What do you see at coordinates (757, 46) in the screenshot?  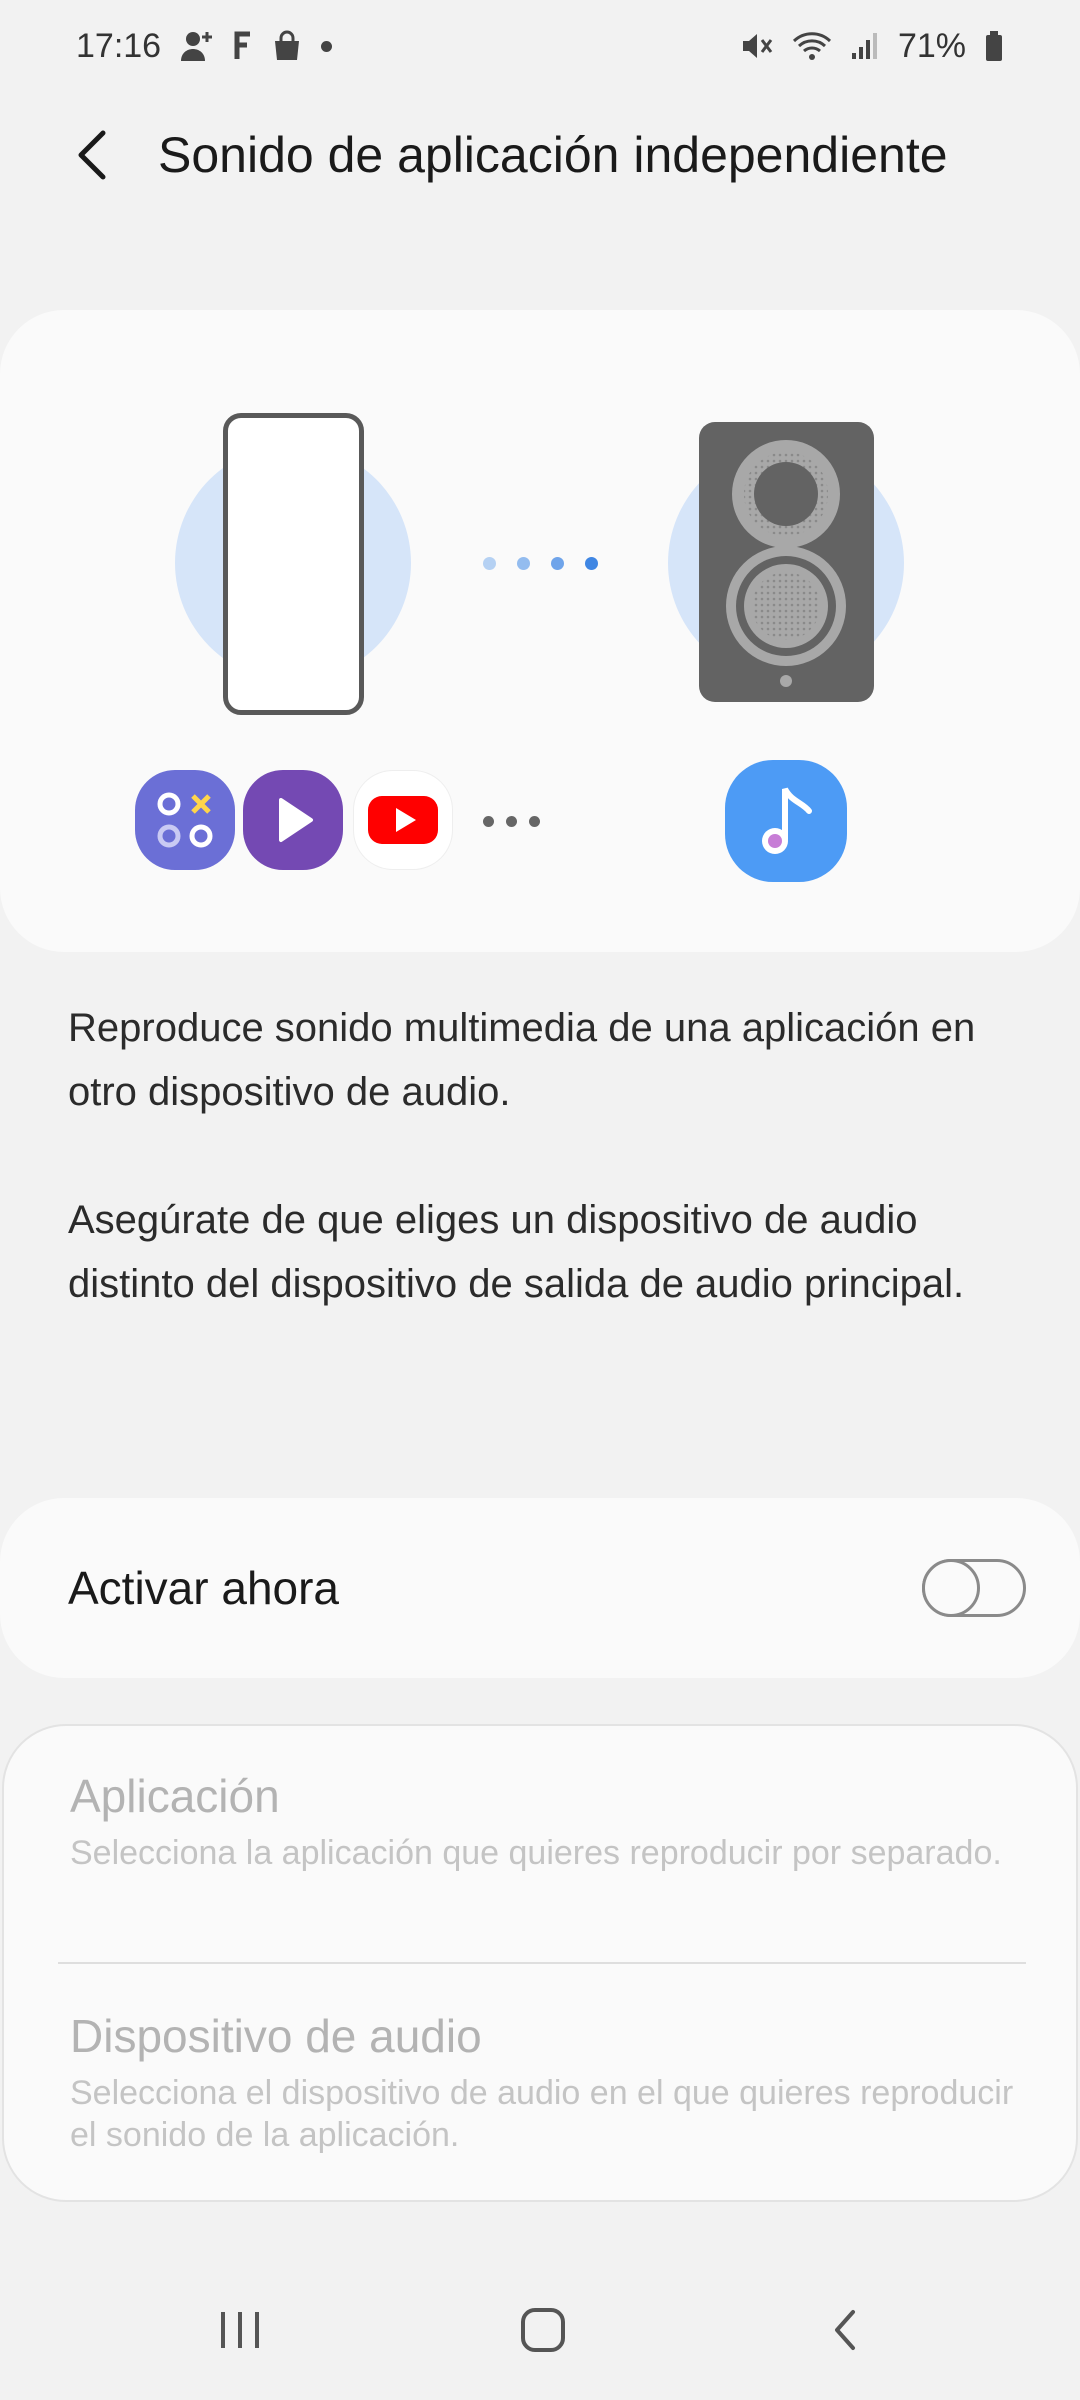 I see `mute-icon` at bounding box center [757, 46].